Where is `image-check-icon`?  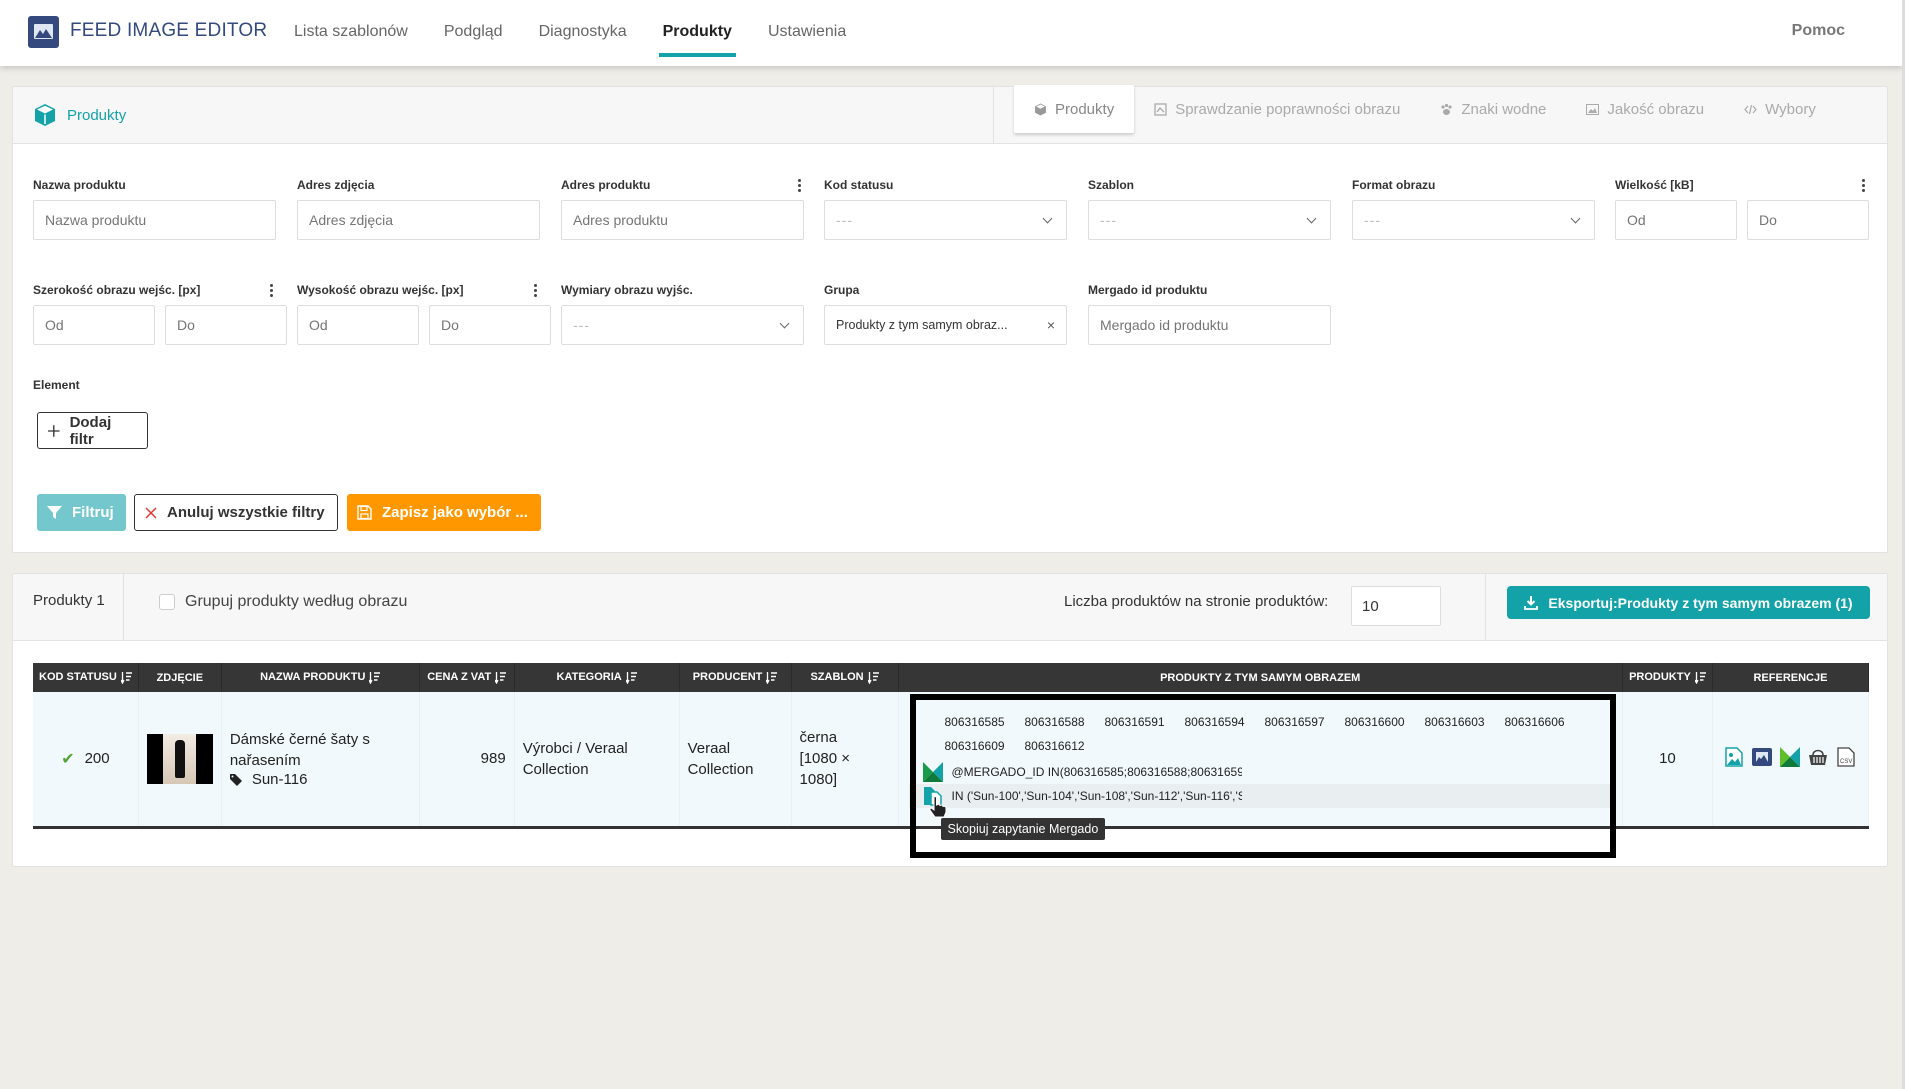 image-check-icon is located at coordinates (1160, 109).